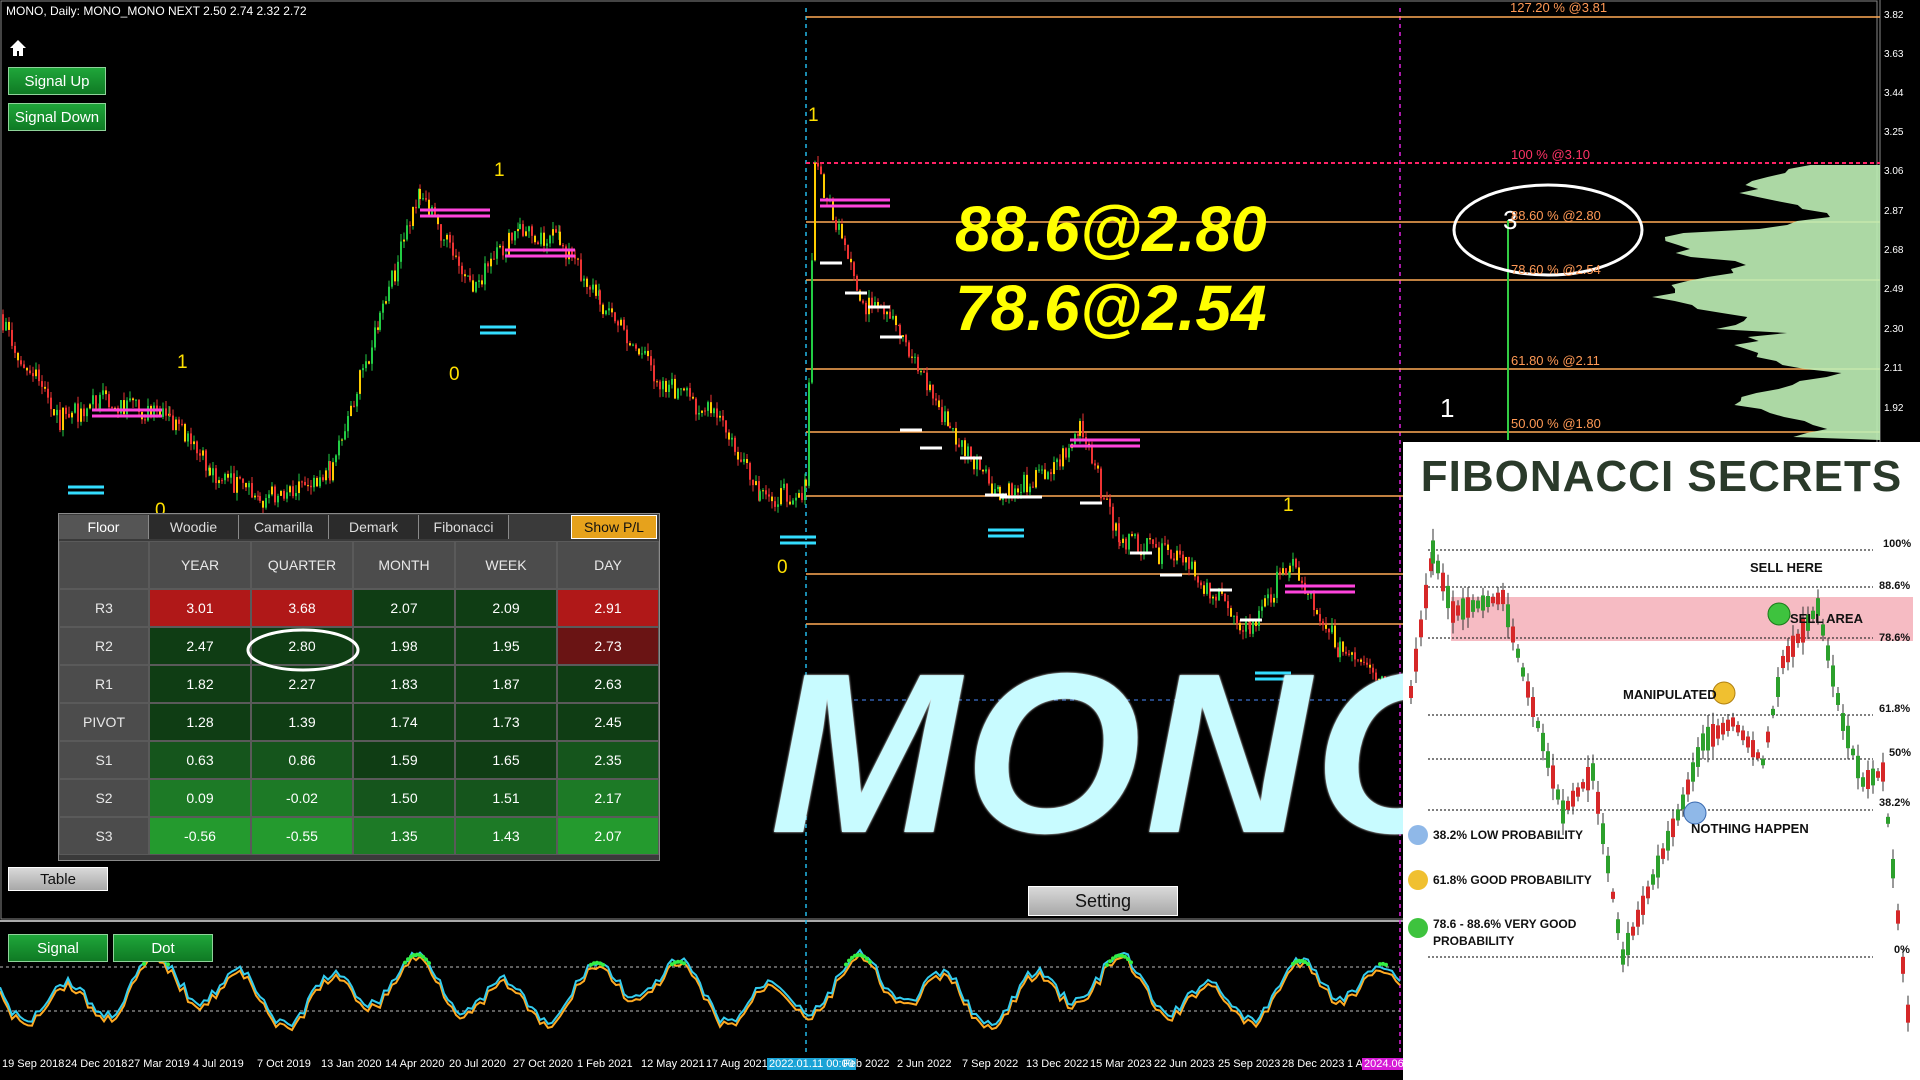 The image size is (1920, 1080). What do you see at coordinates (58, 879) in the screenshot?
I see `table-button: Table` at bounding box center [58, 879].